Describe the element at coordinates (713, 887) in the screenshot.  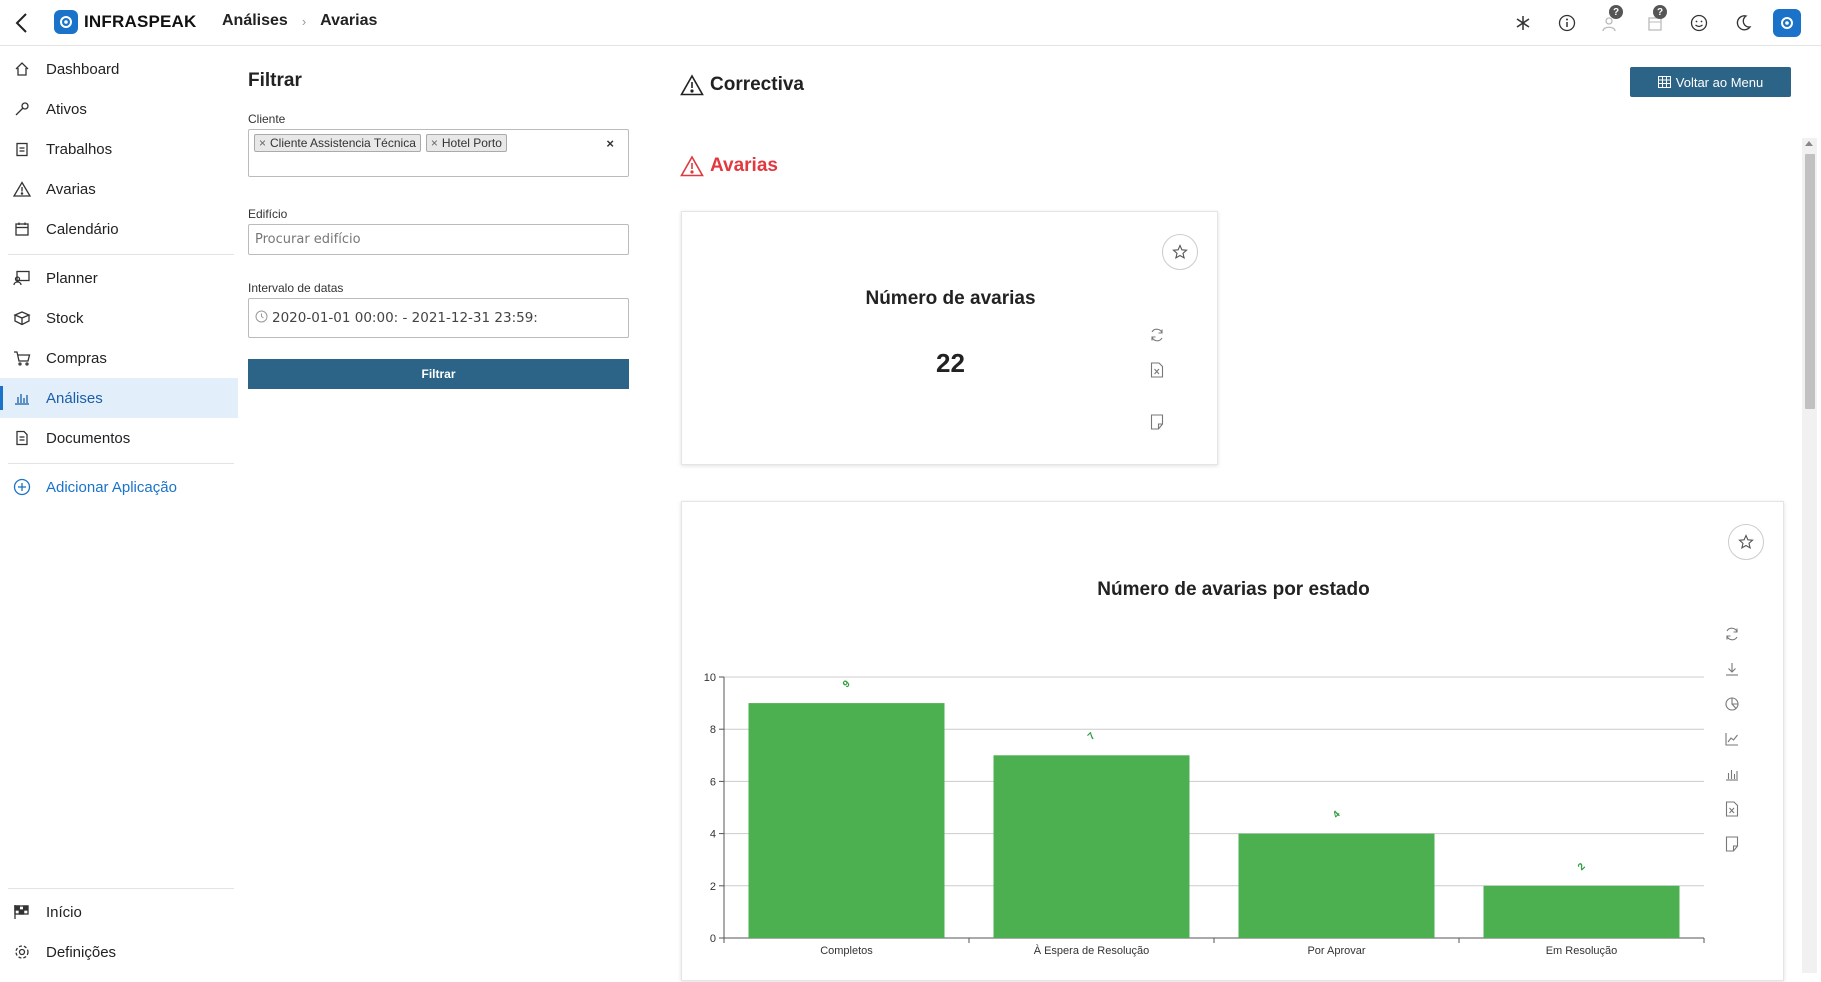
I see `y-tick-label: 2` at that location.